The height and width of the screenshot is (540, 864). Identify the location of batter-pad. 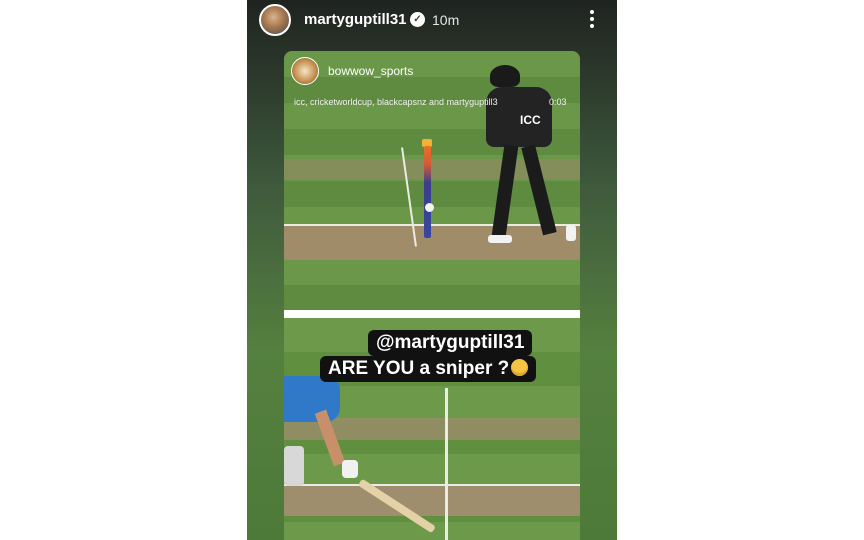
(294, 466).